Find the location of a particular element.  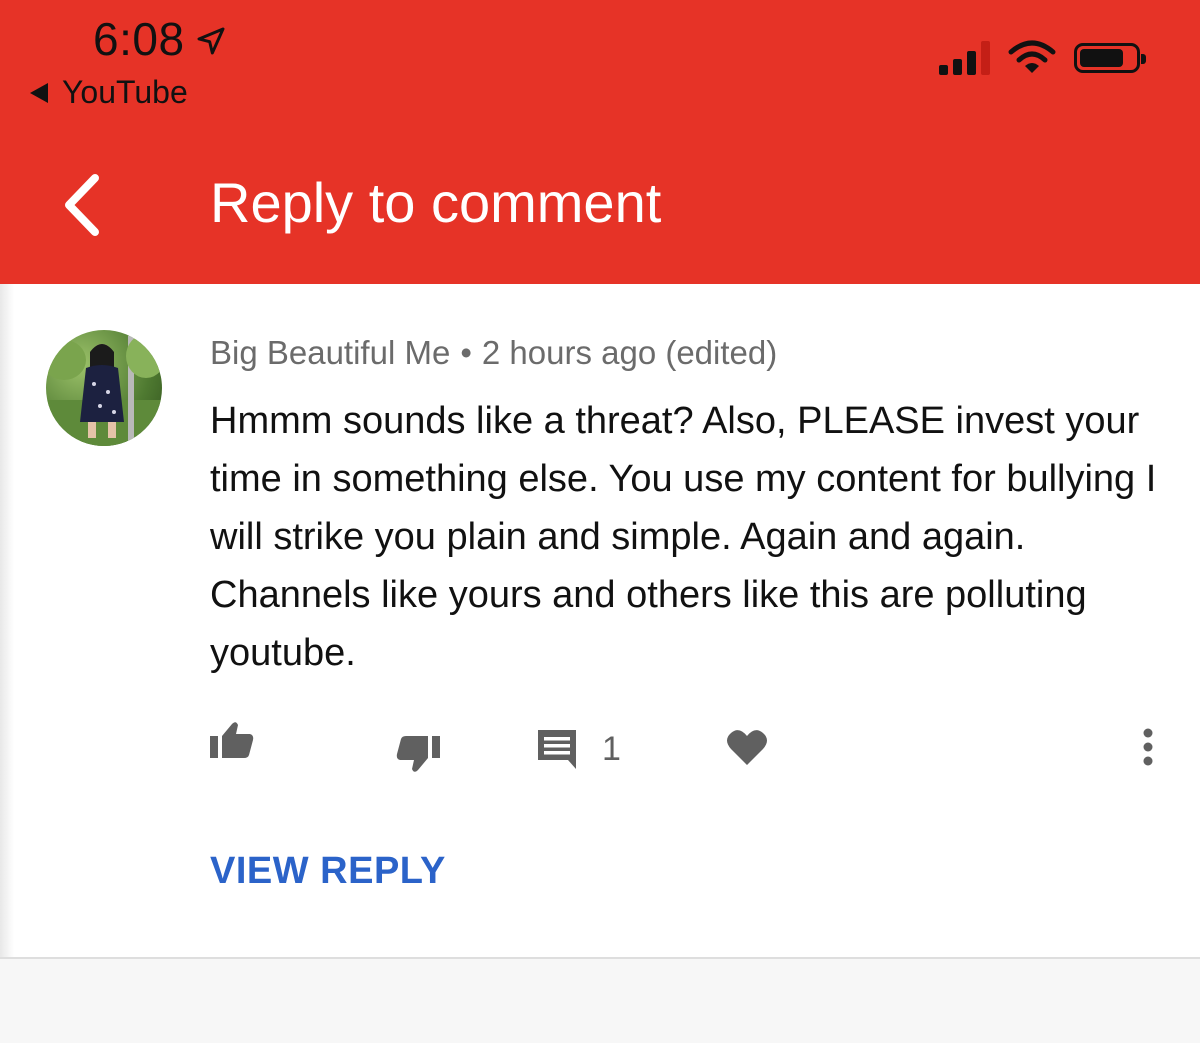

comment-timestamp: 2 hours ago (edited) is located at coordinates (629, 352).